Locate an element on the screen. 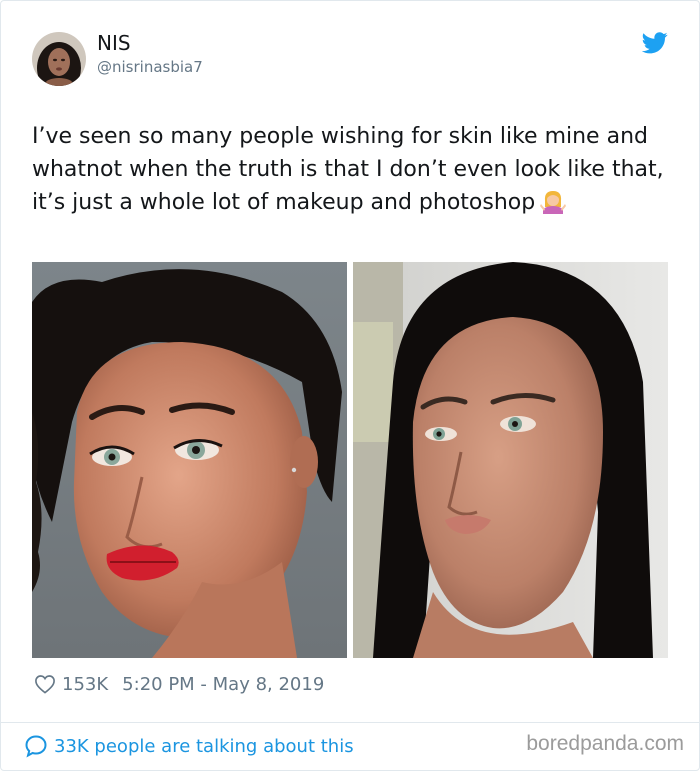 The height and width of the screenshot is (771, 700). conversation-link: 33K people are talking about this is located at coordinates (189, 746).